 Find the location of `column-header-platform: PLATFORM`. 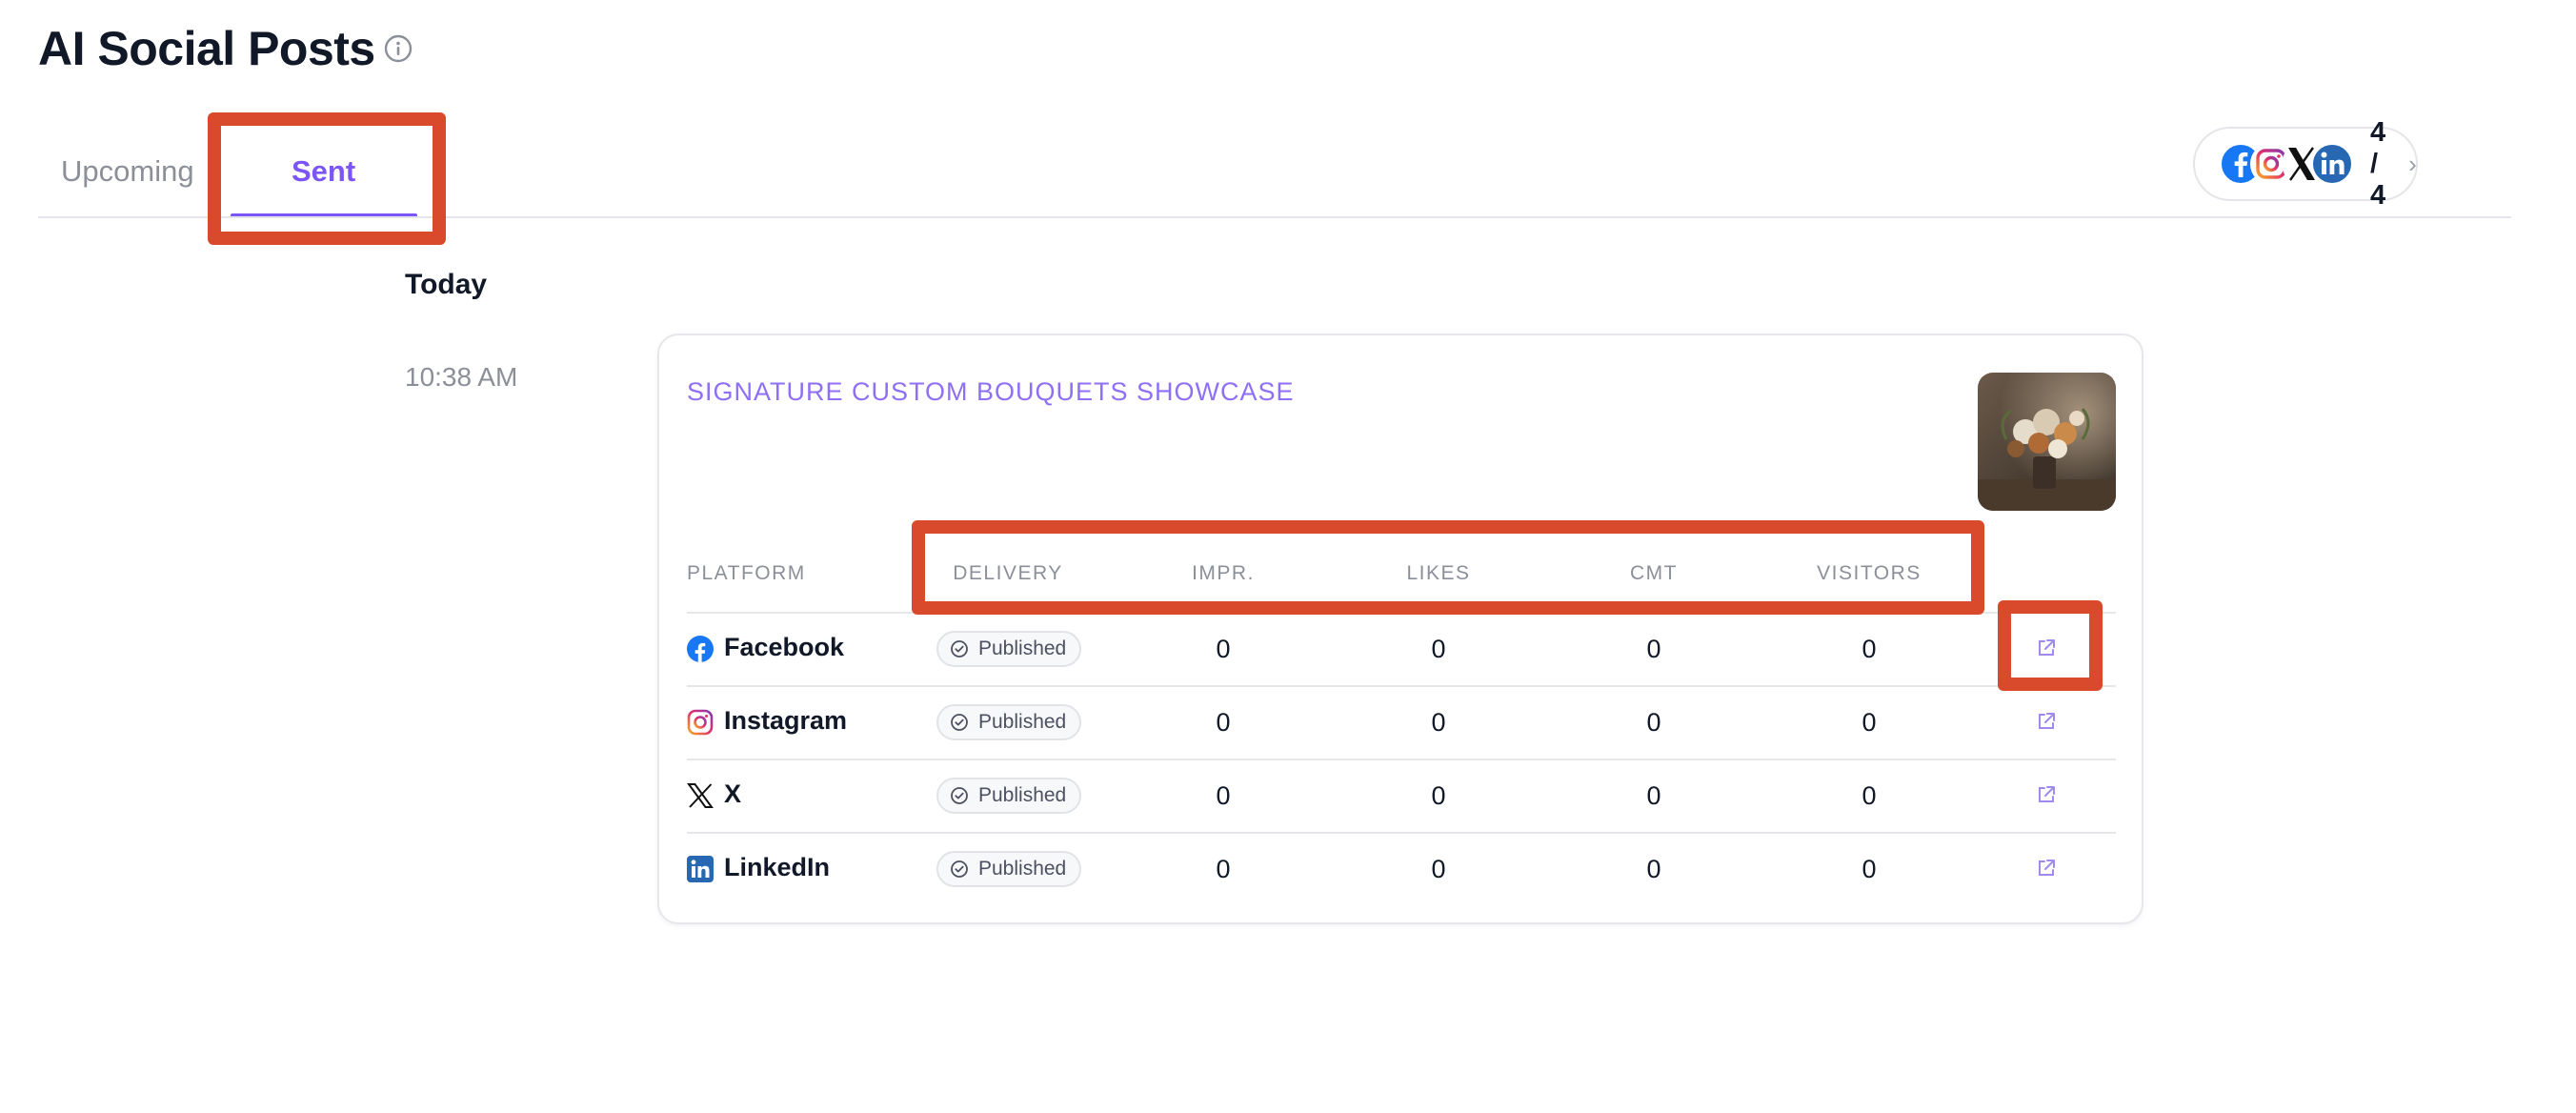

column-header-platform: PLATFORM is located at coordinates (746, 573).